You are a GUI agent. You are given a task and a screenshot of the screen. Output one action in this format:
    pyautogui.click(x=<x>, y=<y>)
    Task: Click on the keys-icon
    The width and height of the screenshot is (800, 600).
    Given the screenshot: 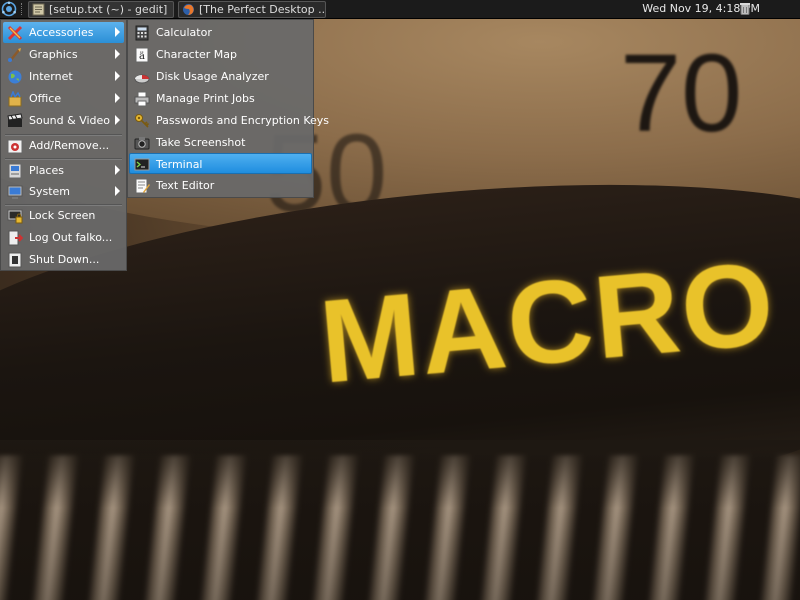 What is the action you would take?
    pyautogui.click(x=142, y=121)
    